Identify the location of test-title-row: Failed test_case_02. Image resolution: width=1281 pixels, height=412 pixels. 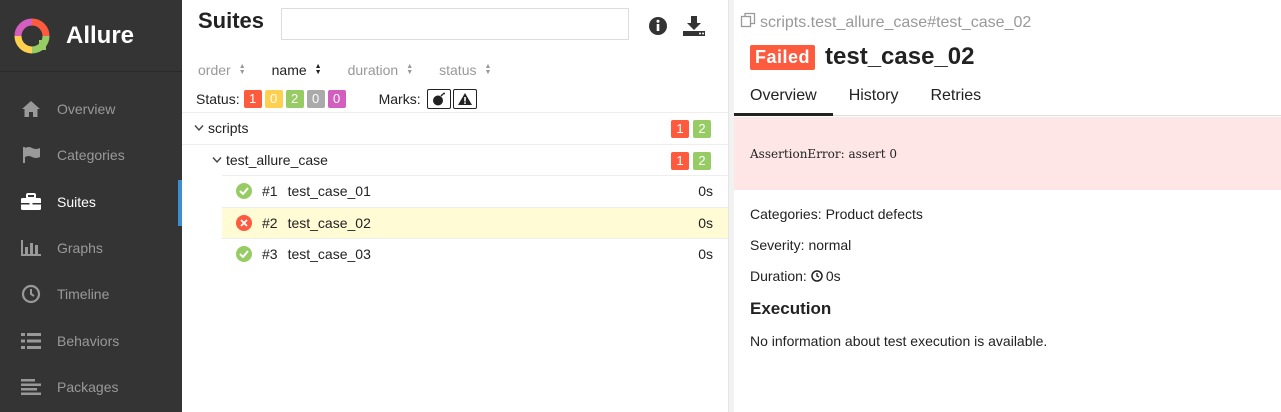
(862, 57).